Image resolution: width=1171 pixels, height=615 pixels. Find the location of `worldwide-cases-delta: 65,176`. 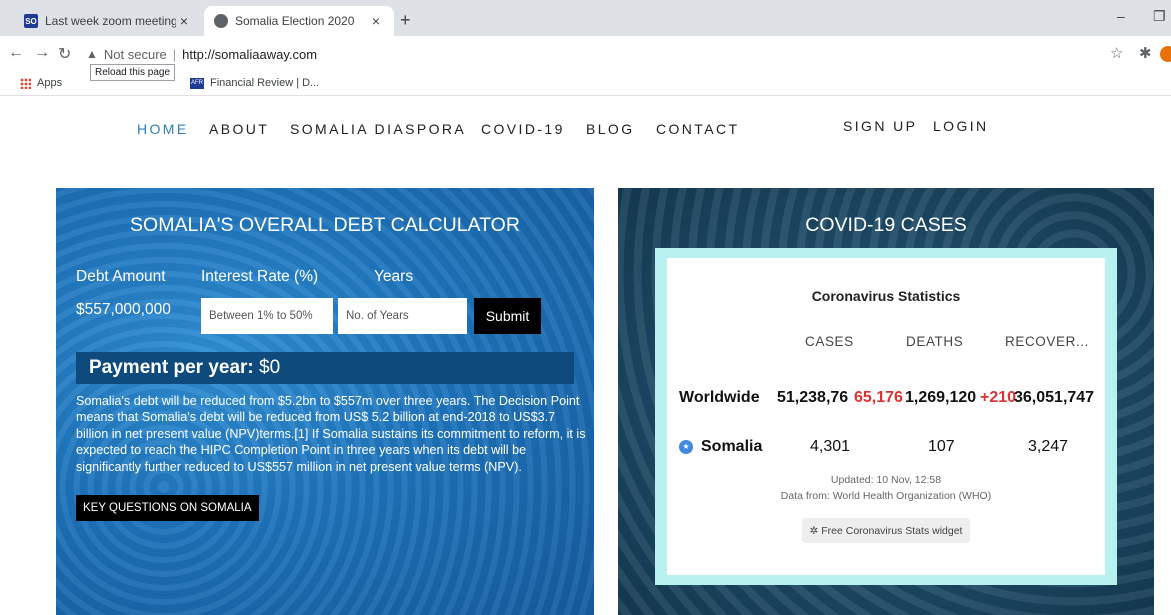

worldwide-cases-delta: 65,176 is located at coordinates (878, 397).